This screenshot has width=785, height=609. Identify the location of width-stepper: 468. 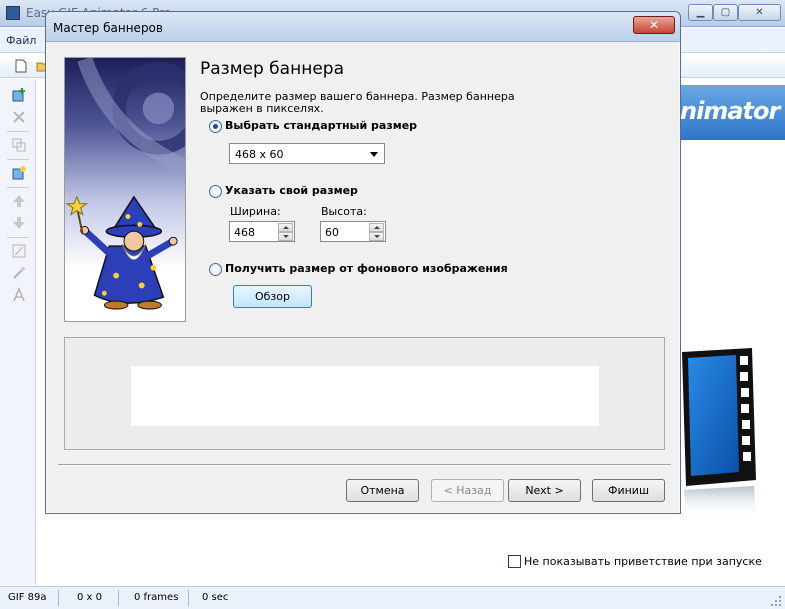
(262, 231).